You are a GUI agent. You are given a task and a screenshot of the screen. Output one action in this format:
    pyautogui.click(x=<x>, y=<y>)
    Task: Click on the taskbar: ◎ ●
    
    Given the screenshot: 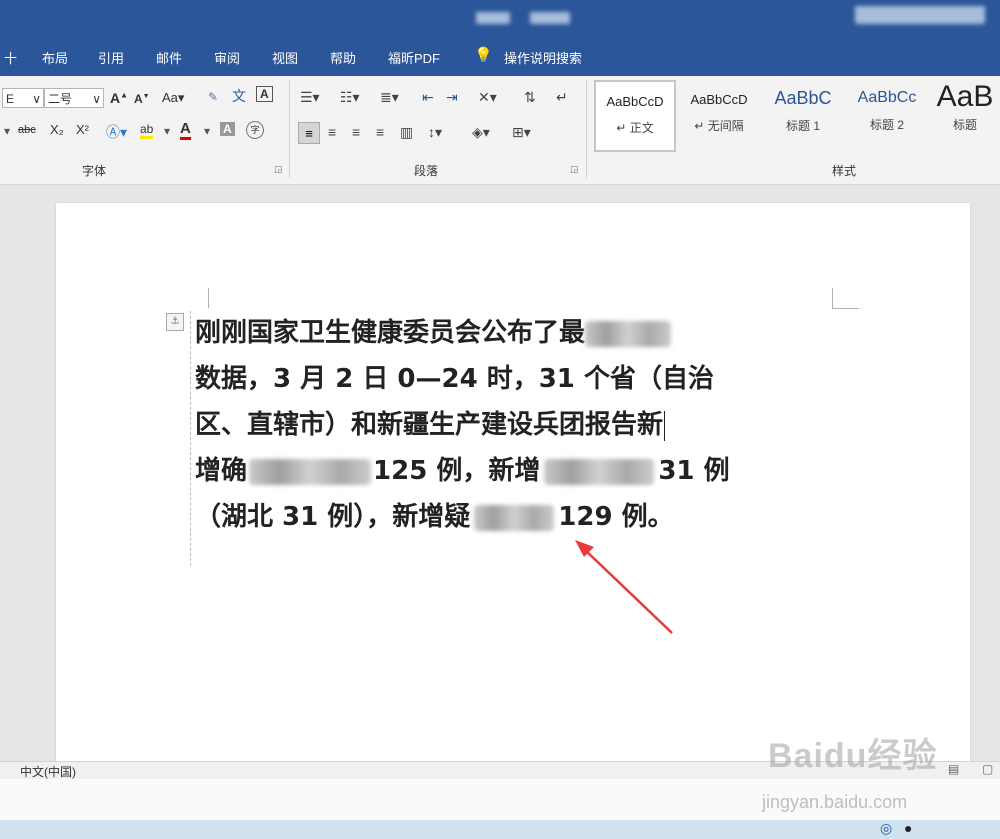 What is the action you would take?
    pyautogui.click(x=500, y=829)
    